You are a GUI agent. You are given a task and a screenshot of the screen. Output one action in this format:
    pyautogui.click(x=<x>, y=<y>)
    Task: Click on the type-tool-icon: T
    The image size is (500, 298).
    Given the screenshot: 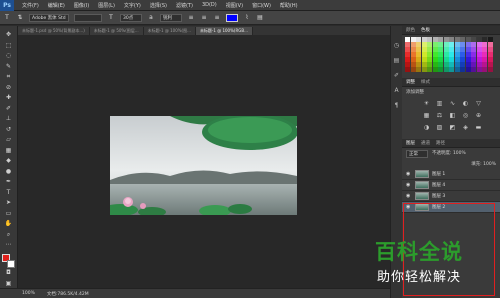 What is the action you would take?
    pyautogui.click(x=9, y=193)
    